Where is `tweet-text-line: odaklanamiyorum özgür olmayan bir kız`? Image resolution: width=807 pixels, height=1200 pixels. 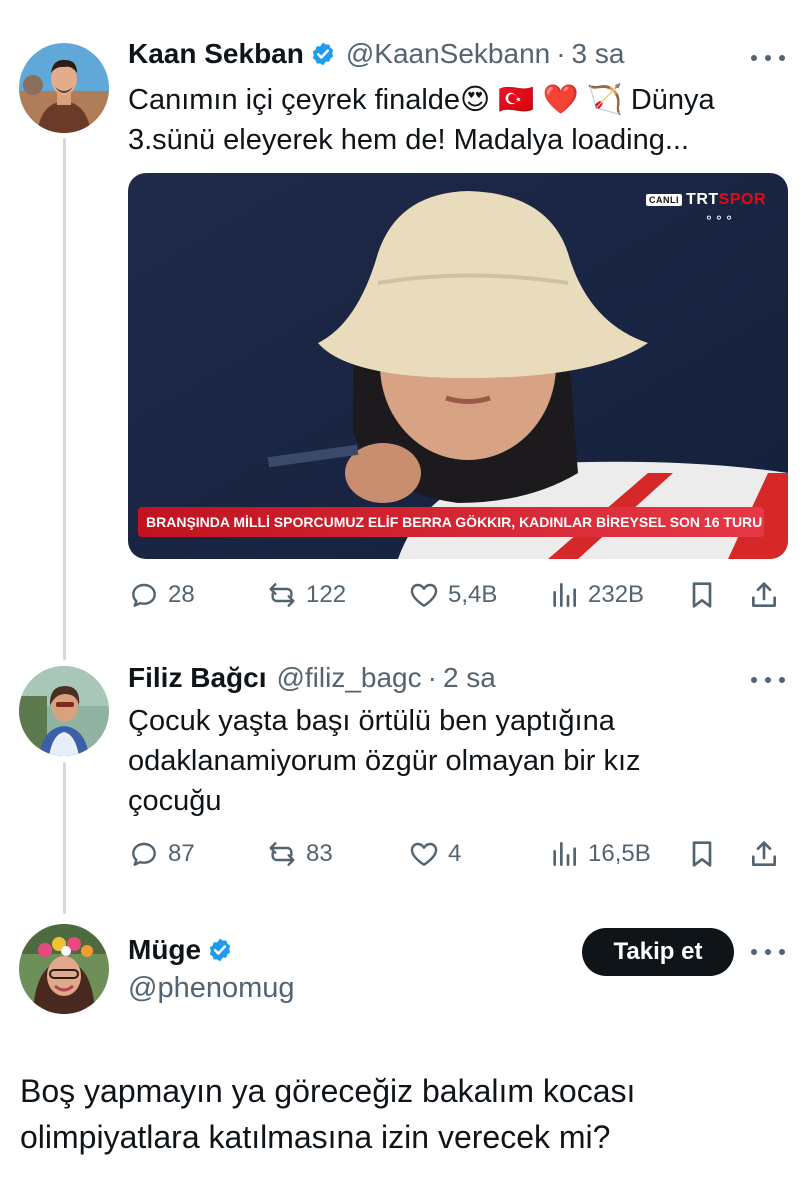
tweet-text-line: odaklanamiyorum özgür olmayan bir kız is located at coordinates (384, 761).